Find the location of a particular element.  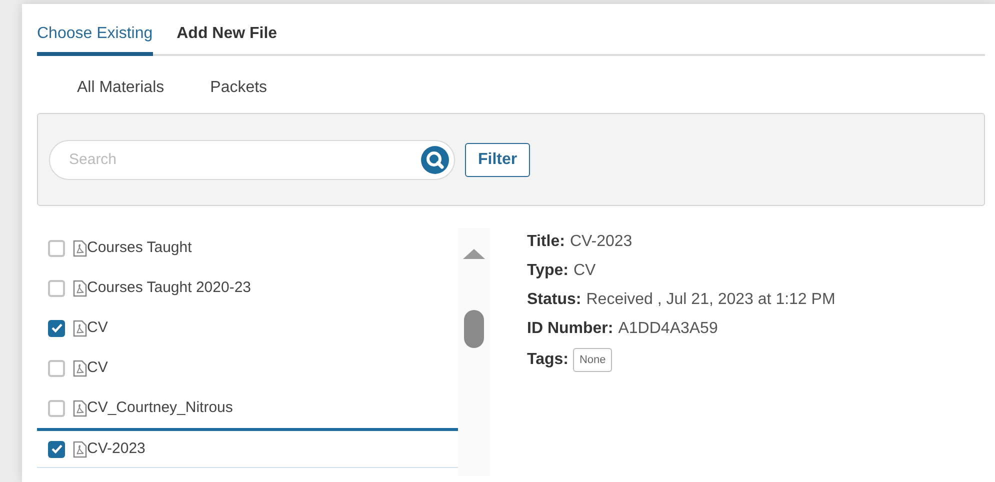

detail-value: CV-2023 is located at coordinates (601, 242).